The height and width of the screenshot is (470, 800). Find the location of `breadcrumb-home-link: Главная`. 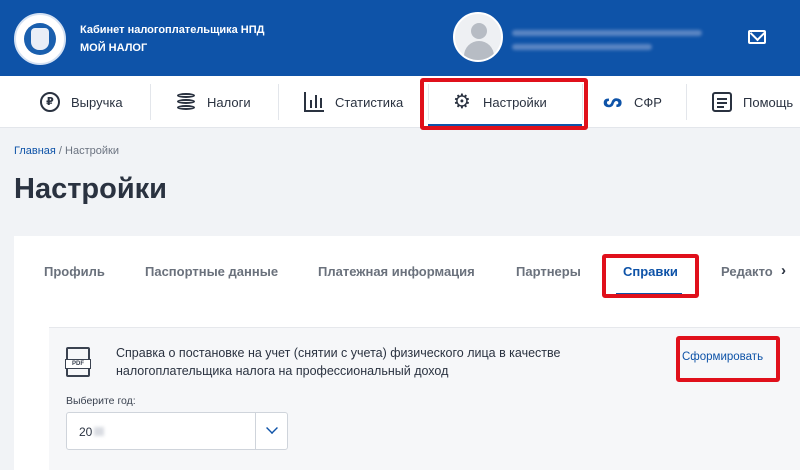

breadcrumb-home-link: Главная is located at coordinates (35, 151).